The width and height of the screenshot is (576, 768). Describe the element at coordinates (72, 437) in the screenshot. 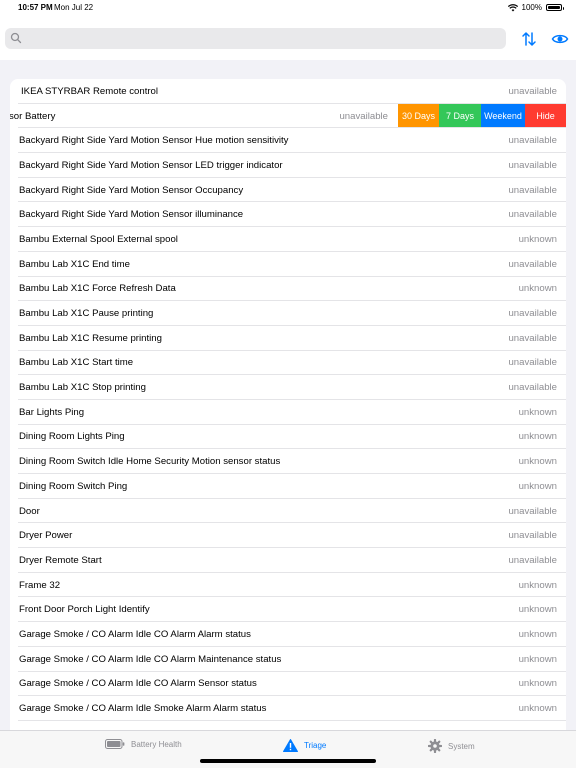

I see `entity-name: Dining Room Lights Ping` at that location.